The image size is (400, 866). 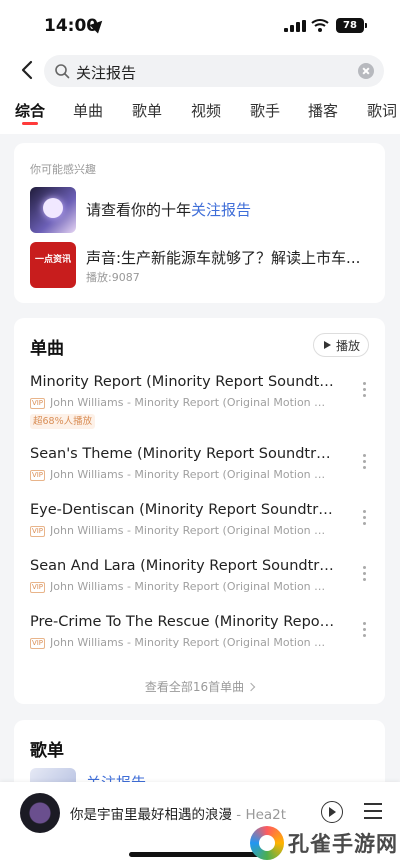 I want to click on report-prefix: 请查看你的十年, so click(x=139, y=210).